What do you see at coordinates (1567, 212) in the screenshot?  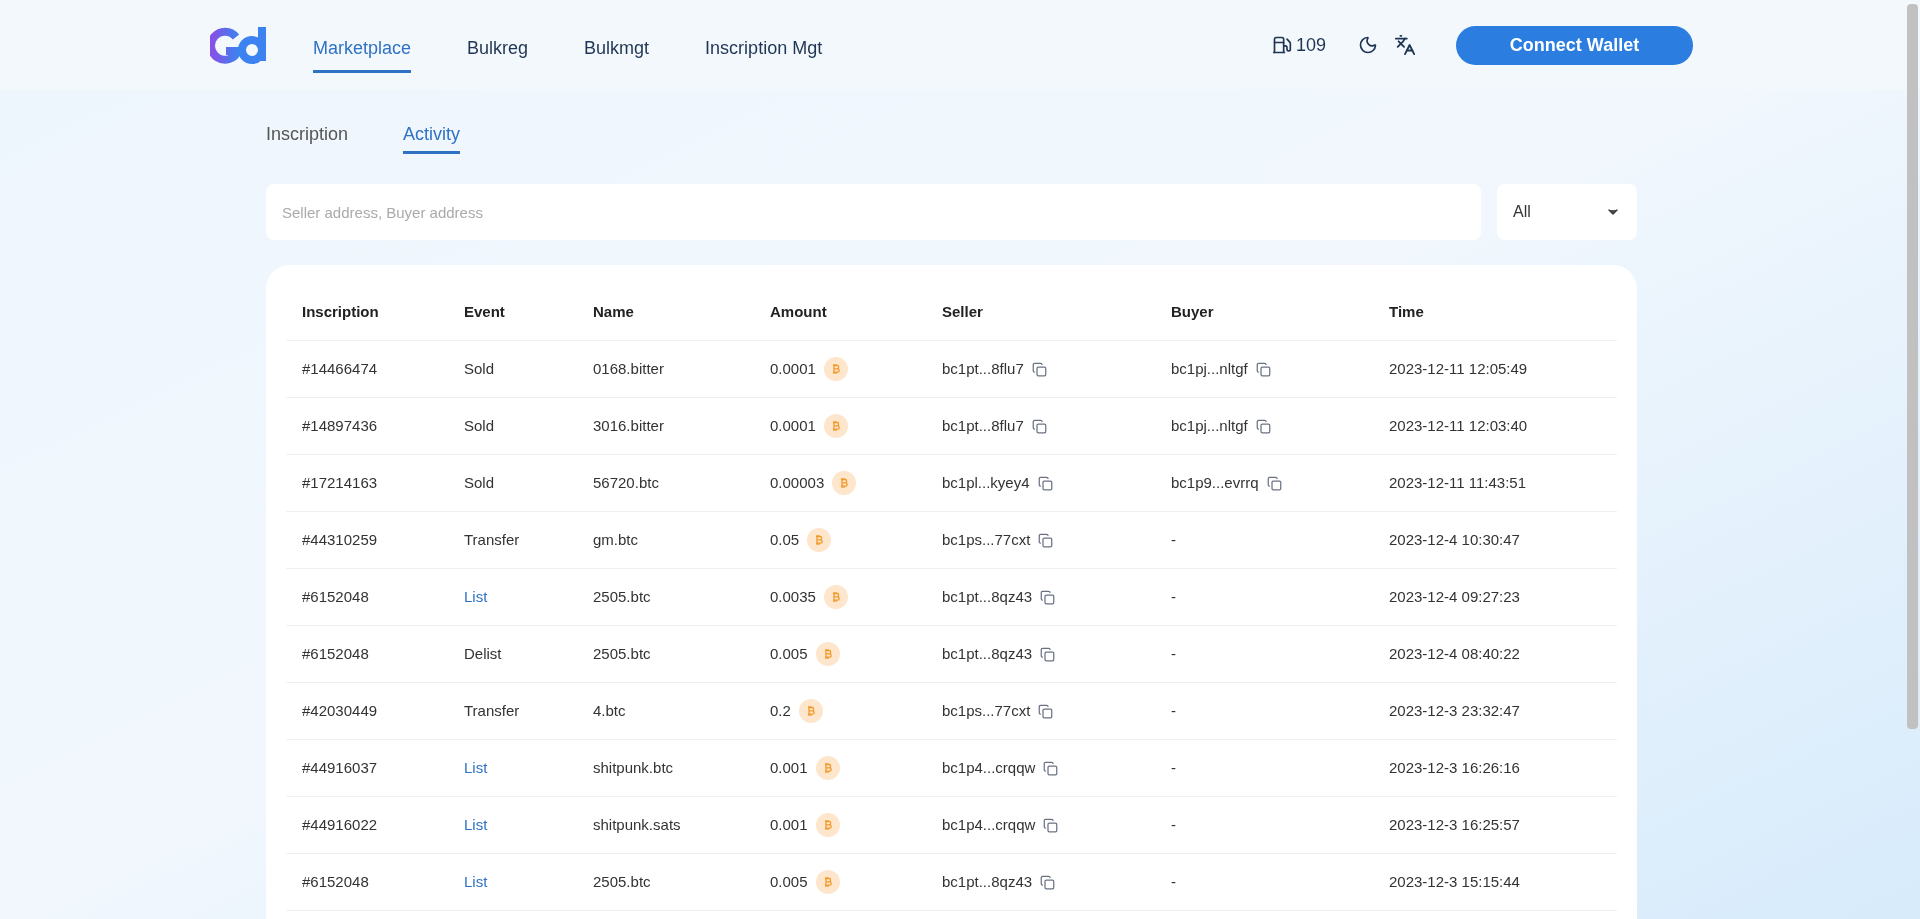 I see `event-filter-dropdown: All` at bounding box center [1567, 212].